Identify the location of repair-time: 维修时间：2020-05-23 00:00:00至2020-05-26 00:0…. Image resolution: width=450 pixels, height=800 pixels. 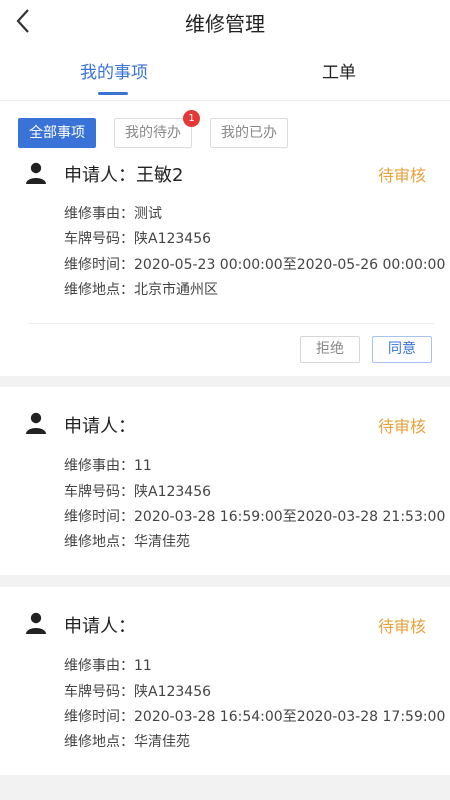
(255, 265).